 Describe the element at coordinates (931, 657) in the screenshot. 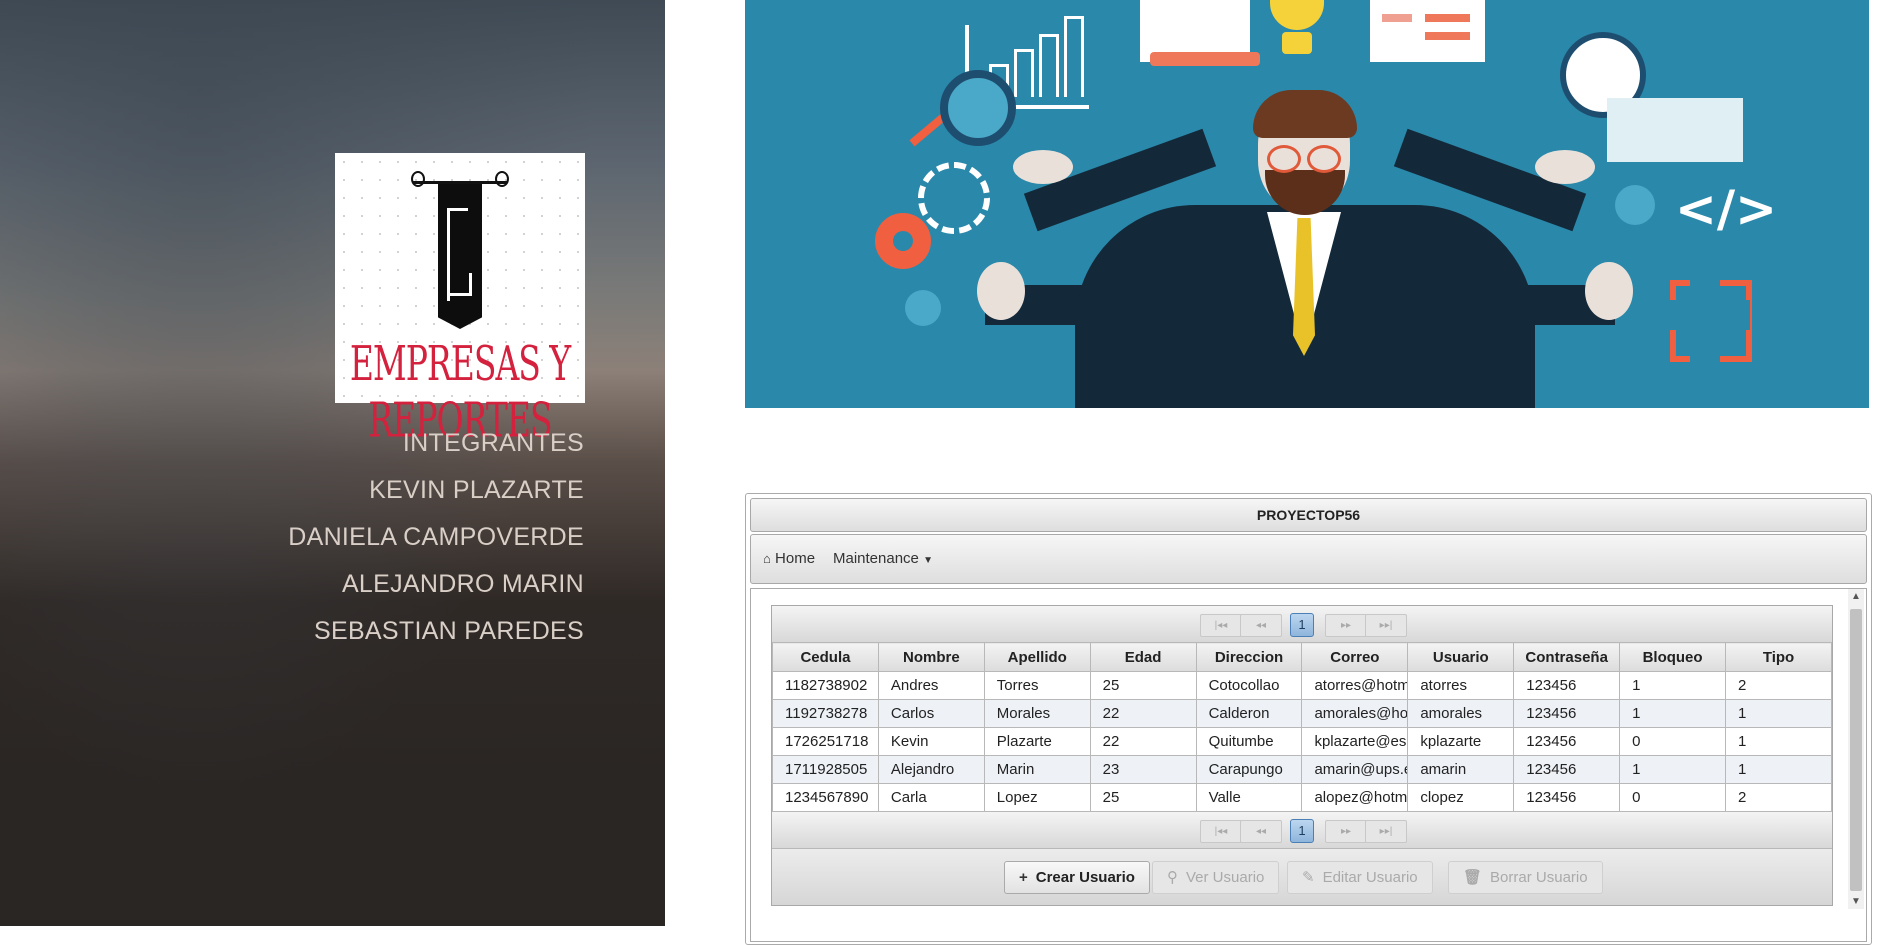

I see `column-header: Nombre` at that location.